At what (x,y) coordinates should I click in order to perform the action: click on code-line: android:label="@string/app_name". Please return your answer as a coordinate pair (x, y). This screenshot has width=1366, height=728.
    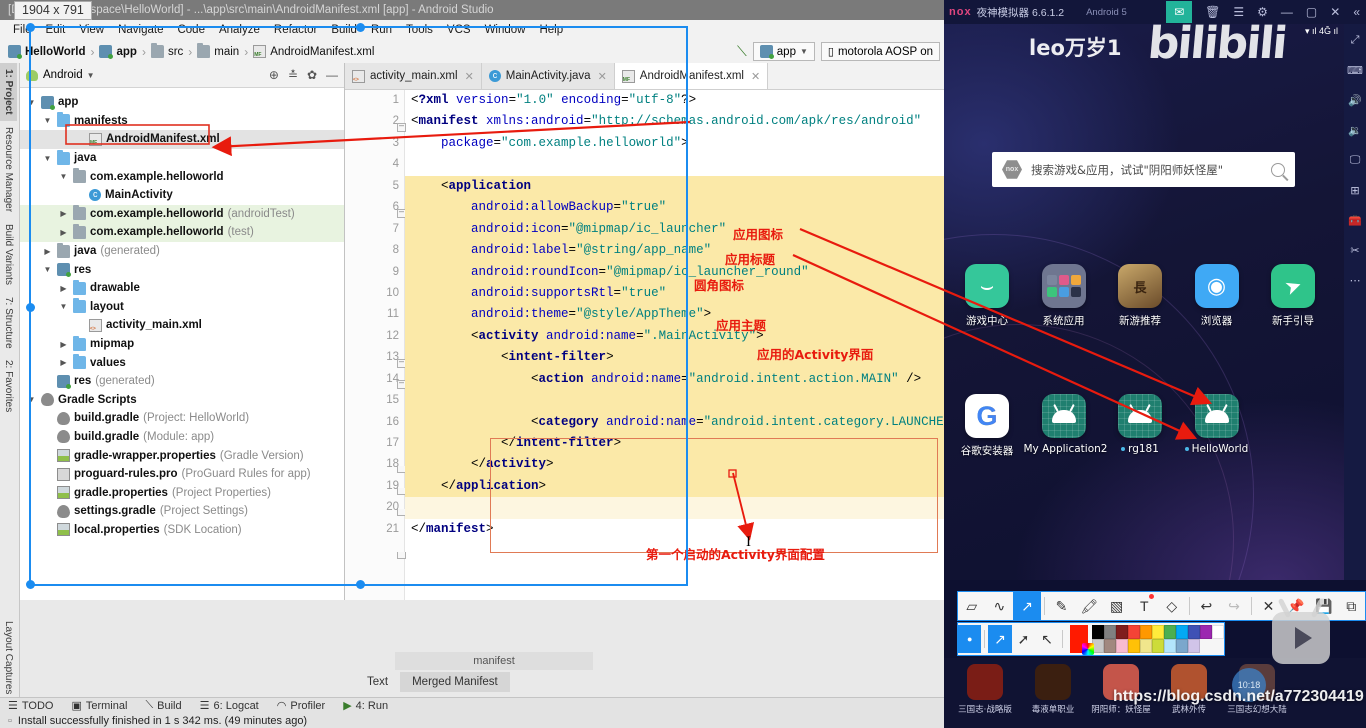
    Looking at the image, I should click on (674, 251).